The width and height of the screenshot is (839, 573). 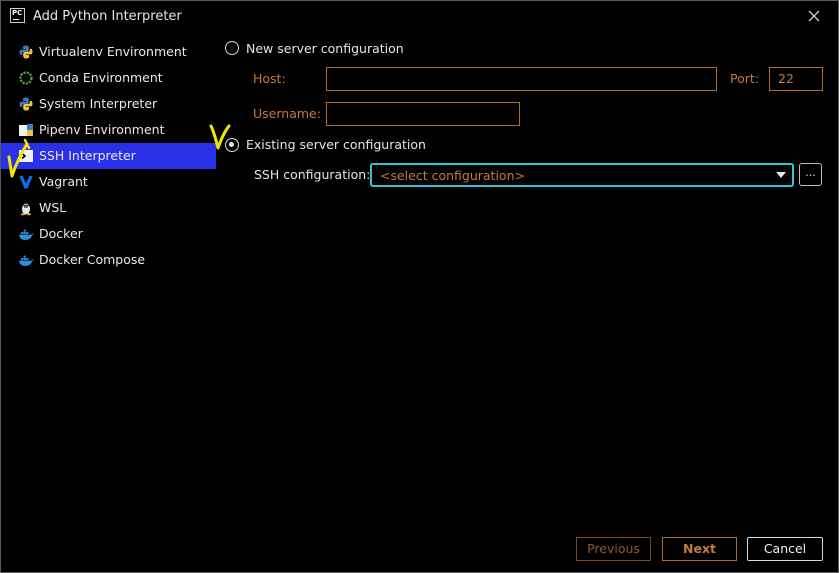 I want to click on sidebar-item-label: WSL, so click(x=53, y=207).